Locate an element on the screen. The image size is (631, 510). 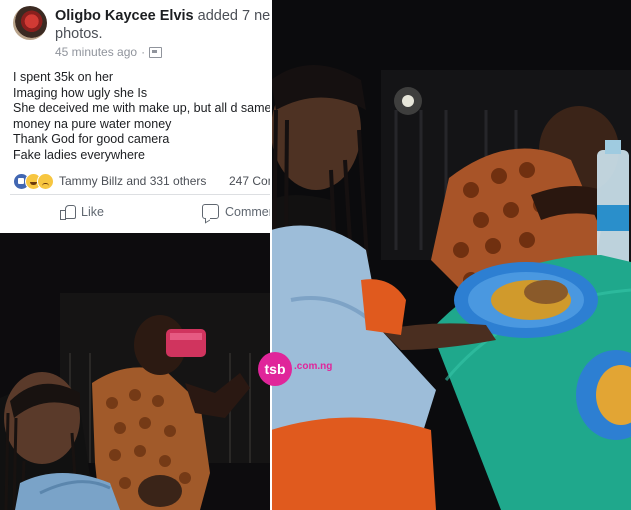
reactions-bar: Tammy Billz and 331 others 247 Com is located at coordinates (142, 181).